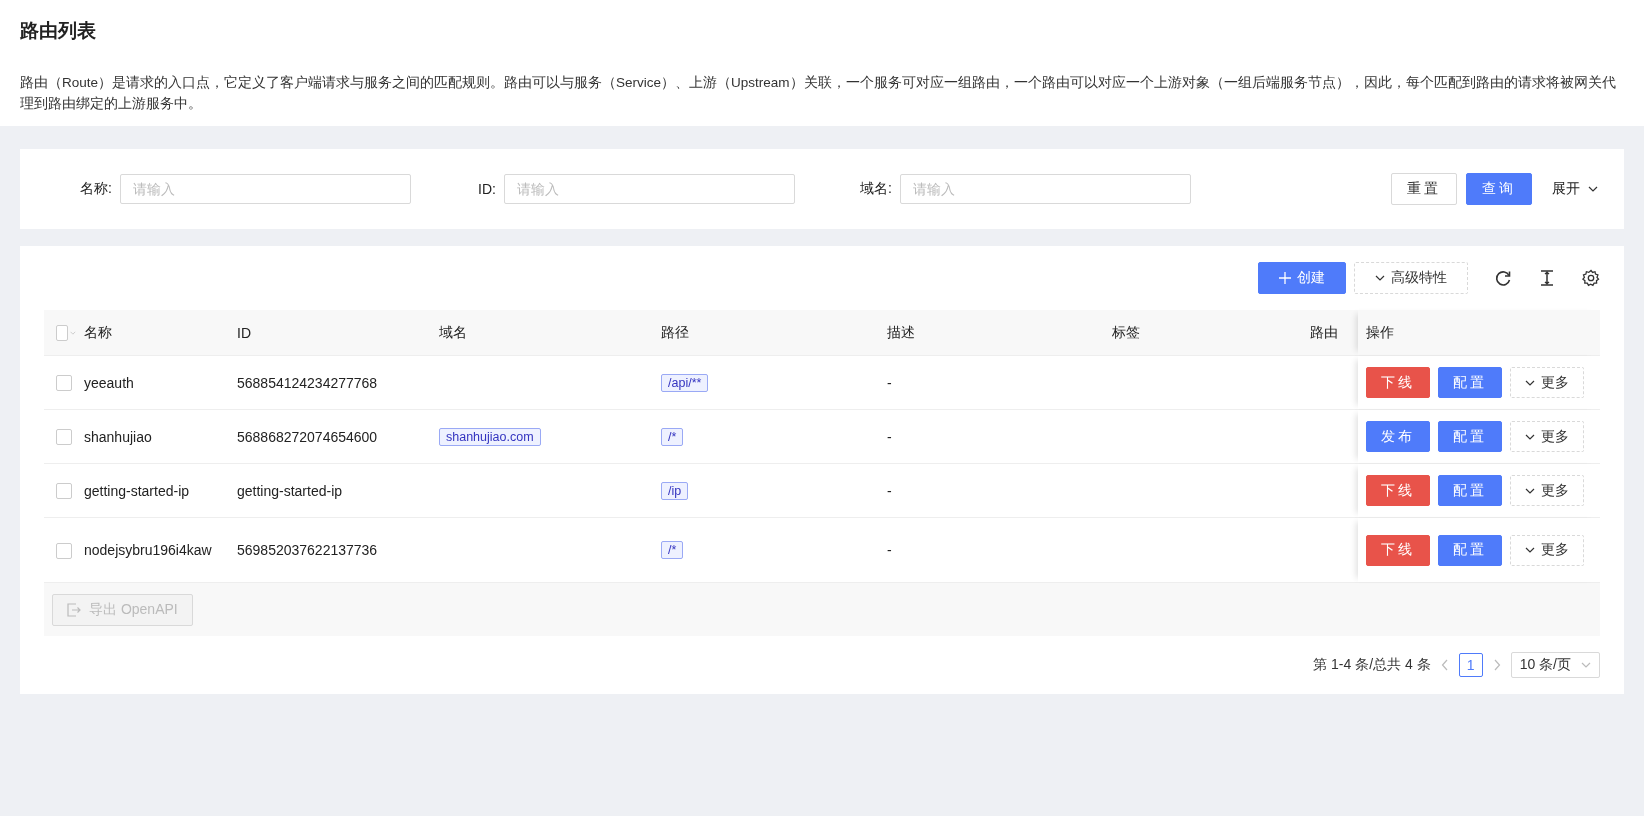  I want to click on previous-page-icon, so click(1444, 665).